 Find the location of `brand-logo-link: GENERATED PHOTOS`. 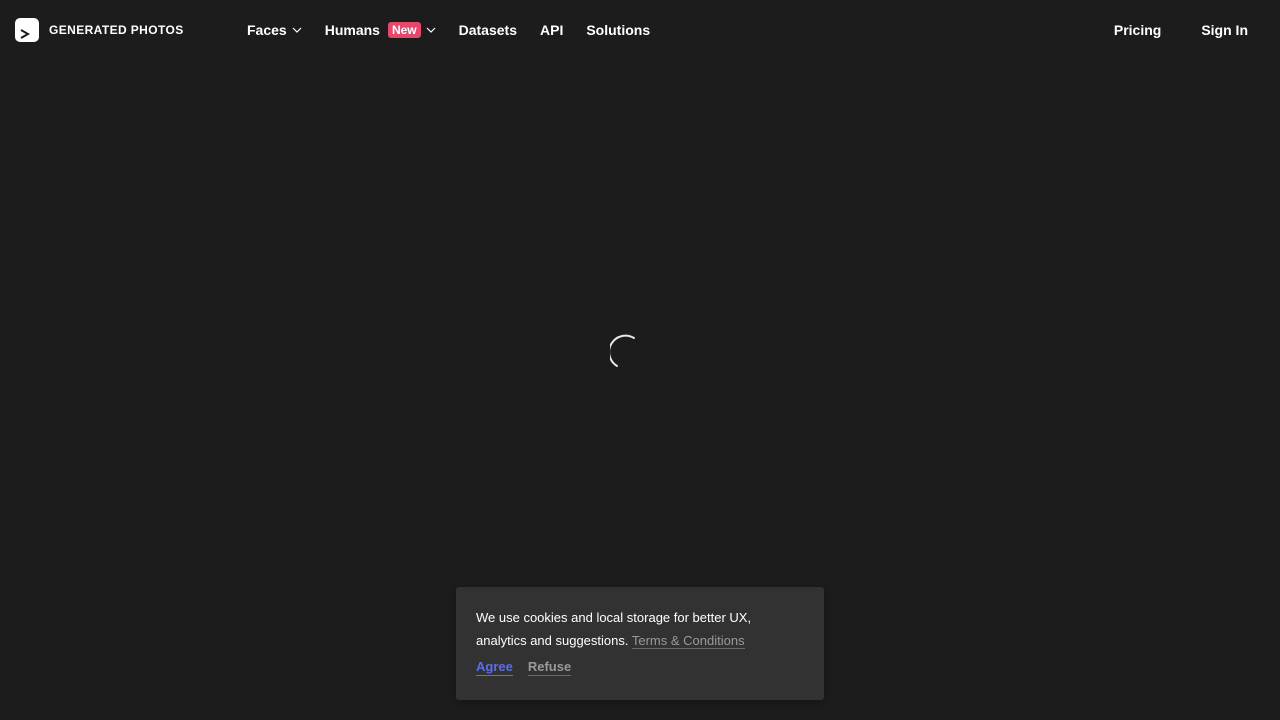

brand-logo-link: GENERATED PHOTOS is located at coordinates (99, 30).